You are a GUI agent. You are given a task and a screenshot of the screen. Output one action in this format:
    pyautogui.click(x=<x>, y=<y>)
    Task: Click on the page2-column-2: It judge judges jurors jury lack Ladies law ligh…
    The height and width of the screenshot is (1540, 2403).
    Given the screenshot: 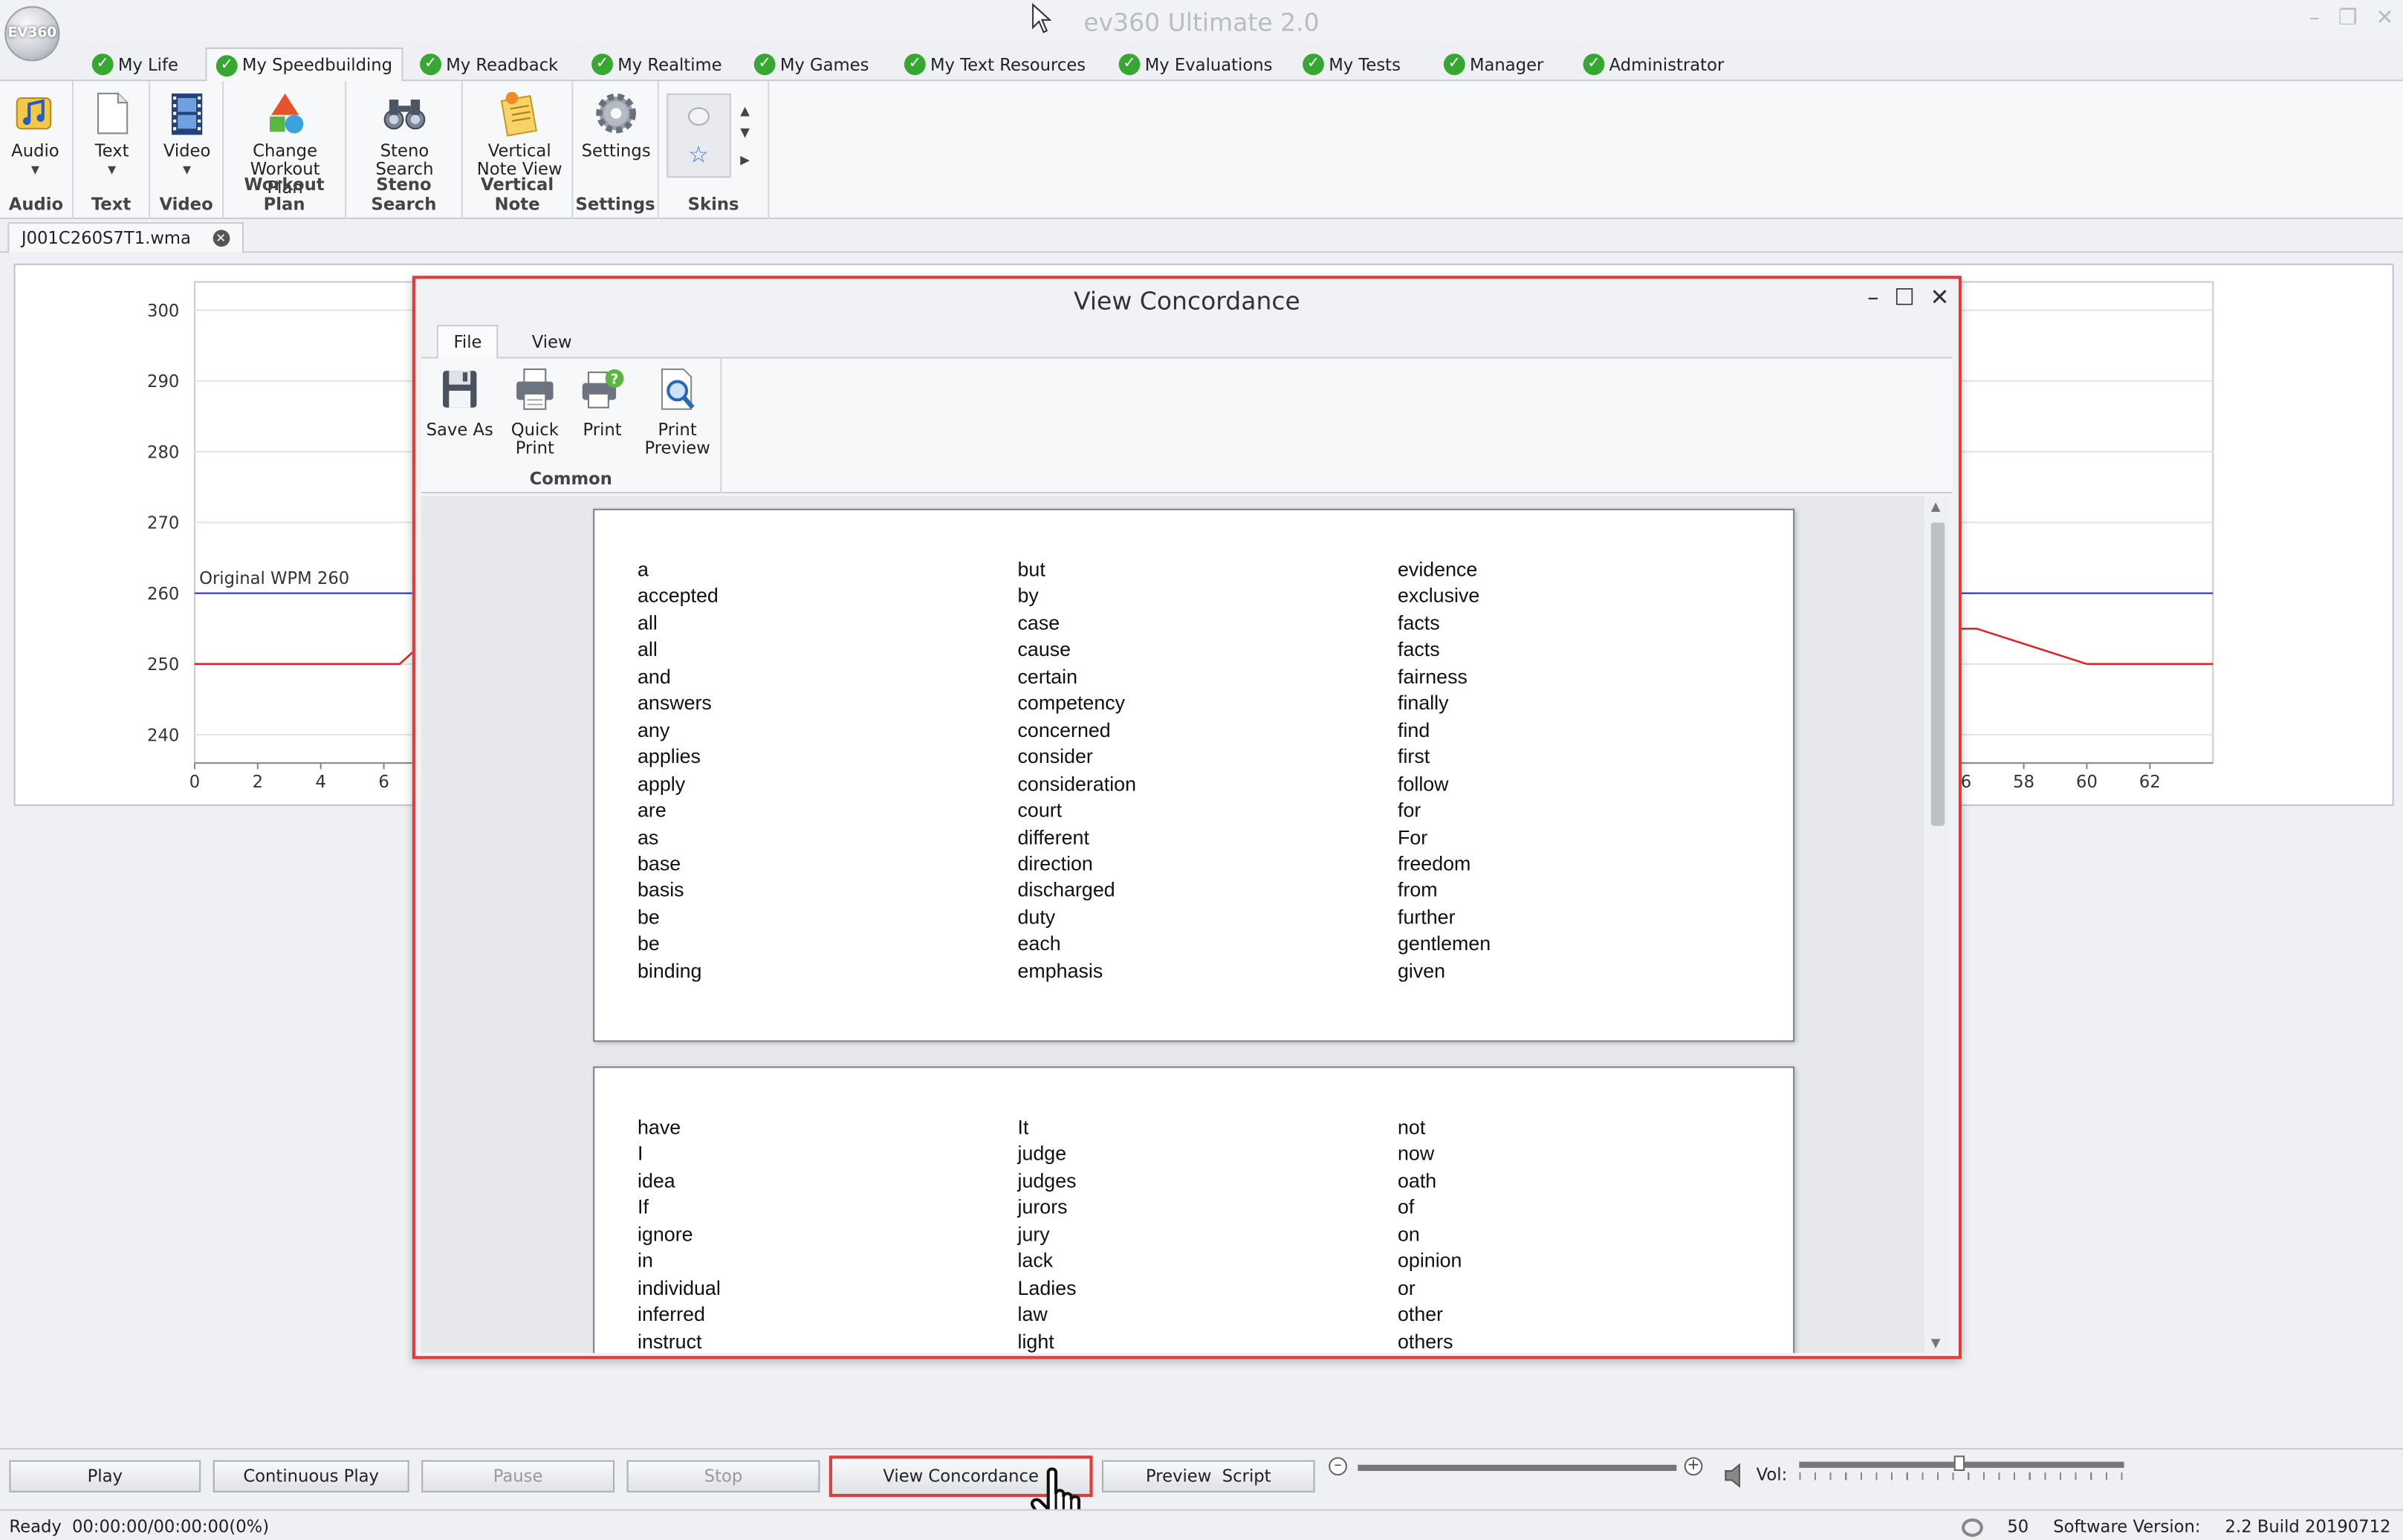 What is the action you would take?
    pyautogui.click(x=1047, y=1233)
    